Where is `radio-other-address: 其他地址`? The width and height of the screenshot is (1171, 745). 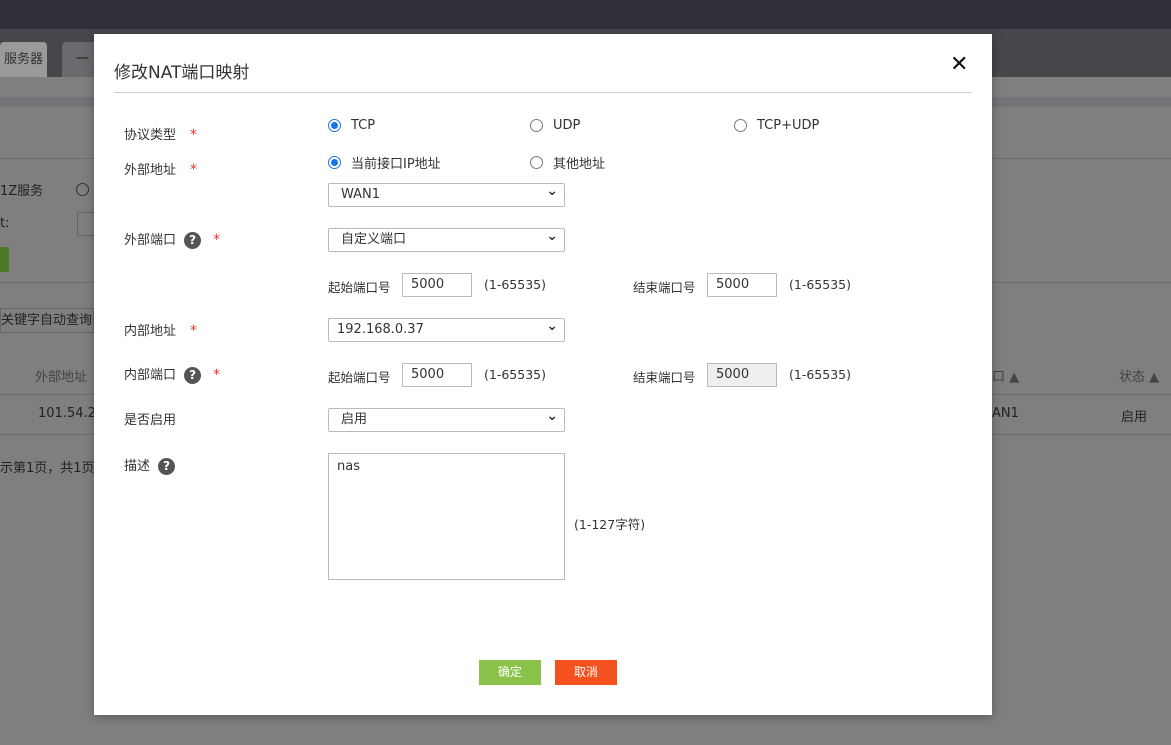 radio-other-address: 其他地址 is located at coordinates (567, 162).